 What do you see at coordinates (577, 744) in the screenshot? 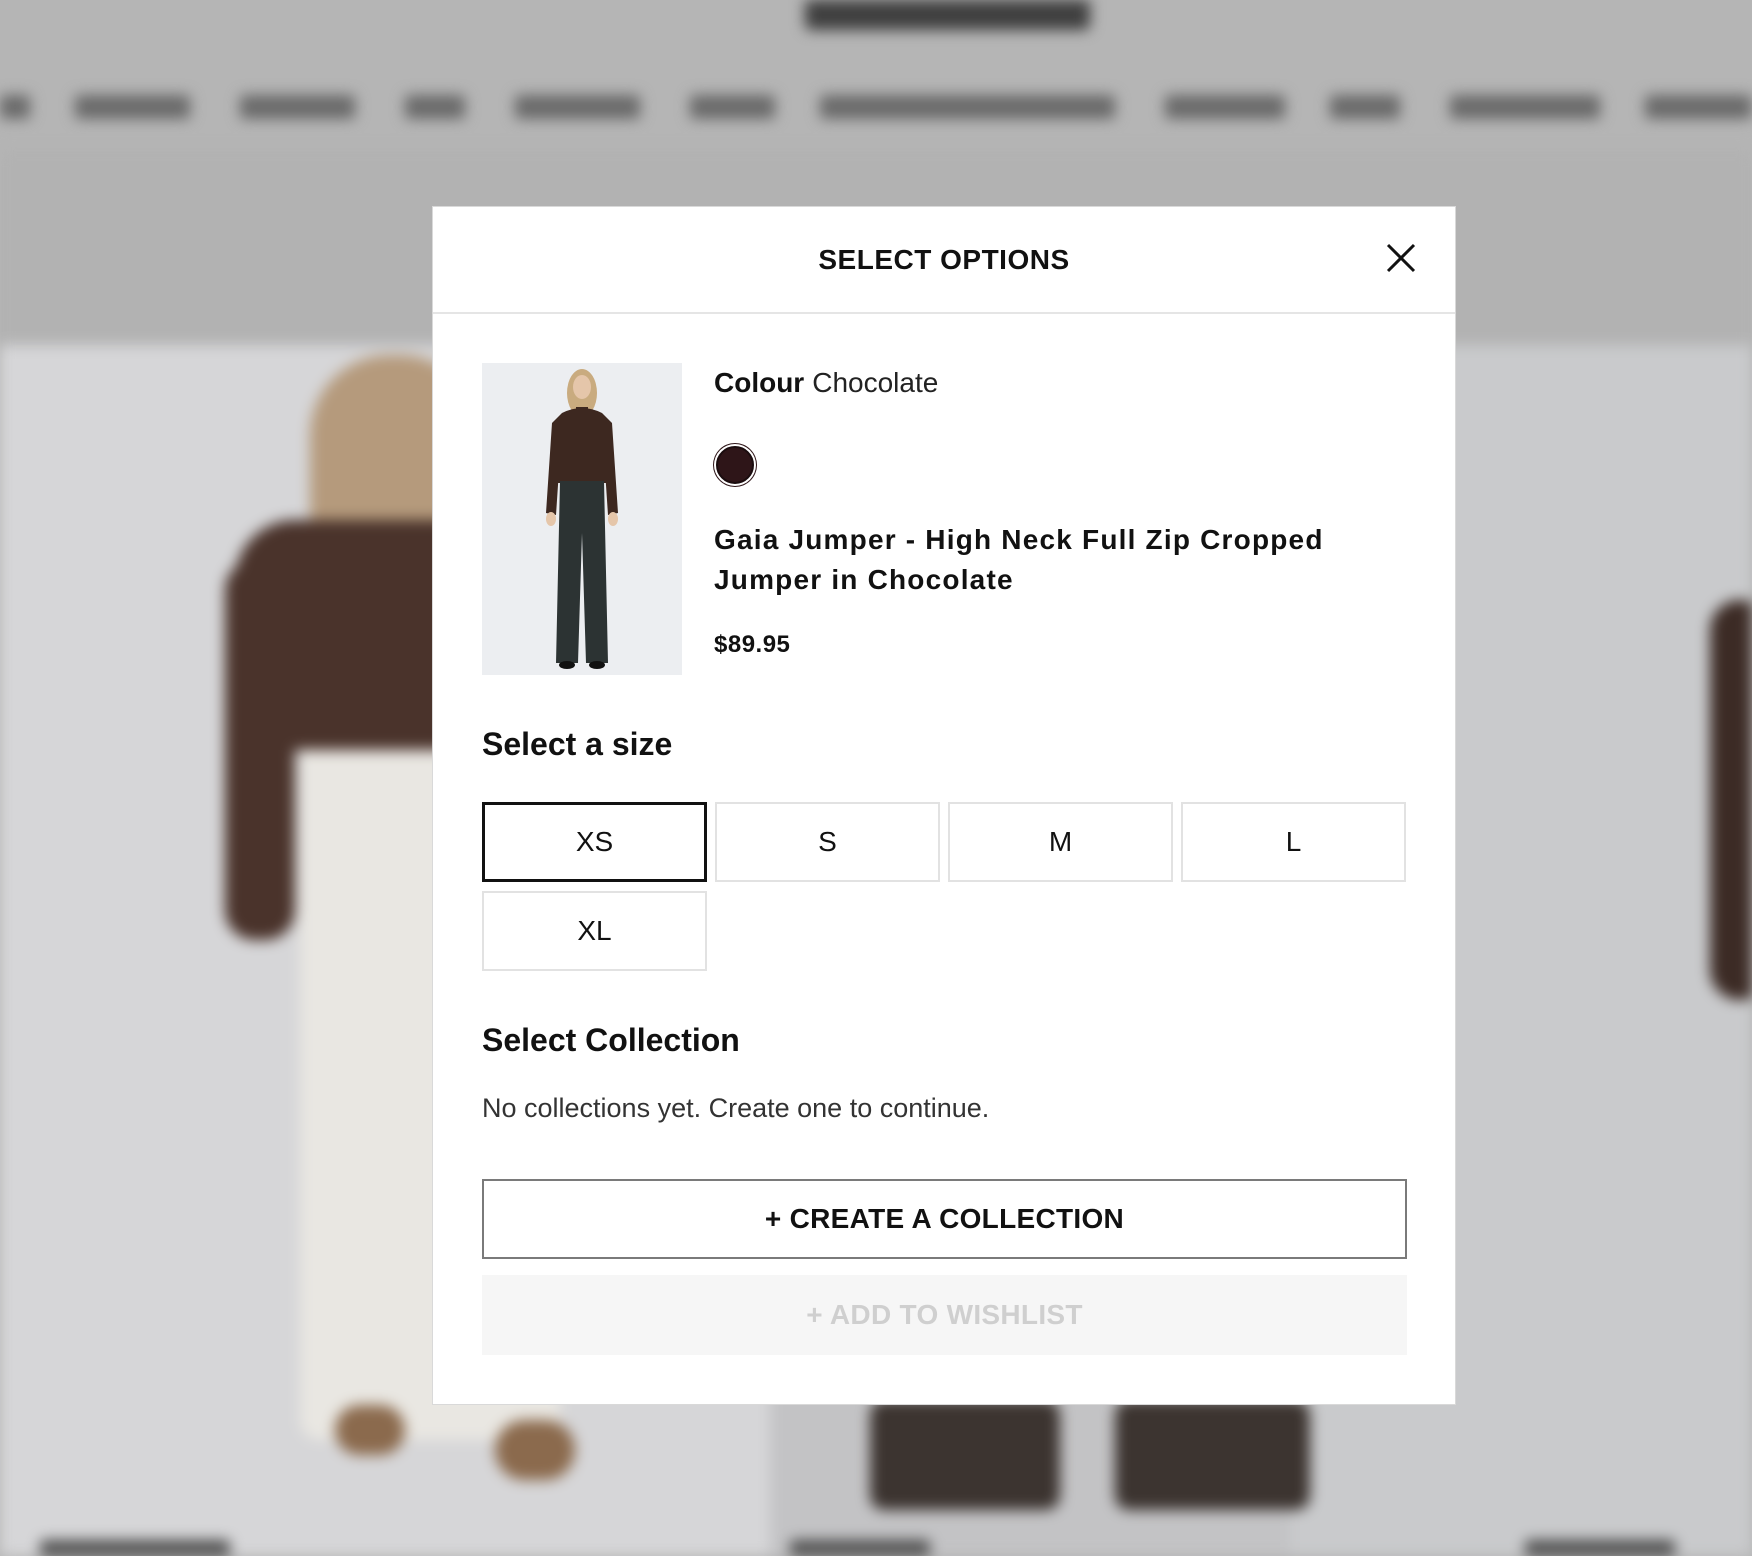
I see `size-heading: Select a size` at bounding box center [577, 744].